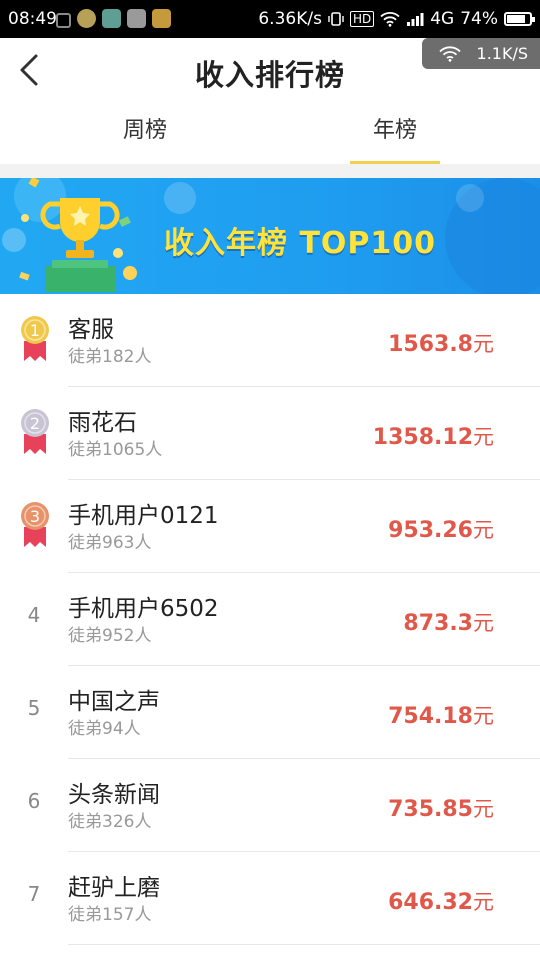 Image resolution: width=540 pixels, height=960 pixels. I want to click on ranking-row: 7 赶驴上磨徒弟157人 646.32元, so click(270, 898).